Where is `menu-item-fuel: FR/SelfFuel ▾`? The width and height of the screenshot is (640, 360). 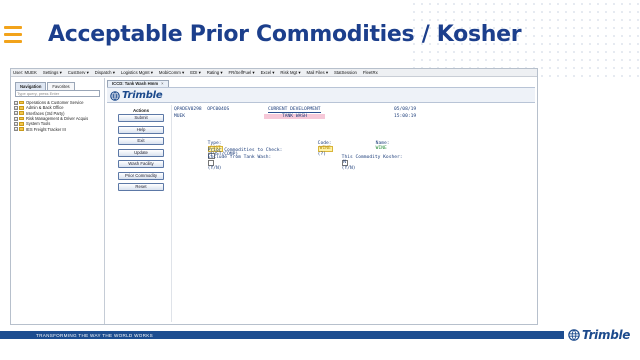
menu-item-fuel: FR/SelfFuel ▾ is located at coordinates (242, 73).